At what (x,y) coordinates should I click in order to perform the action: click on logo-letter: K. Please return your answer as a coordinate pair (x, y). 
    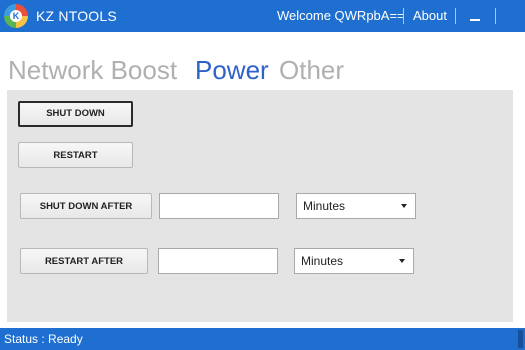
    Looking at the image, I should click on (16, 16).